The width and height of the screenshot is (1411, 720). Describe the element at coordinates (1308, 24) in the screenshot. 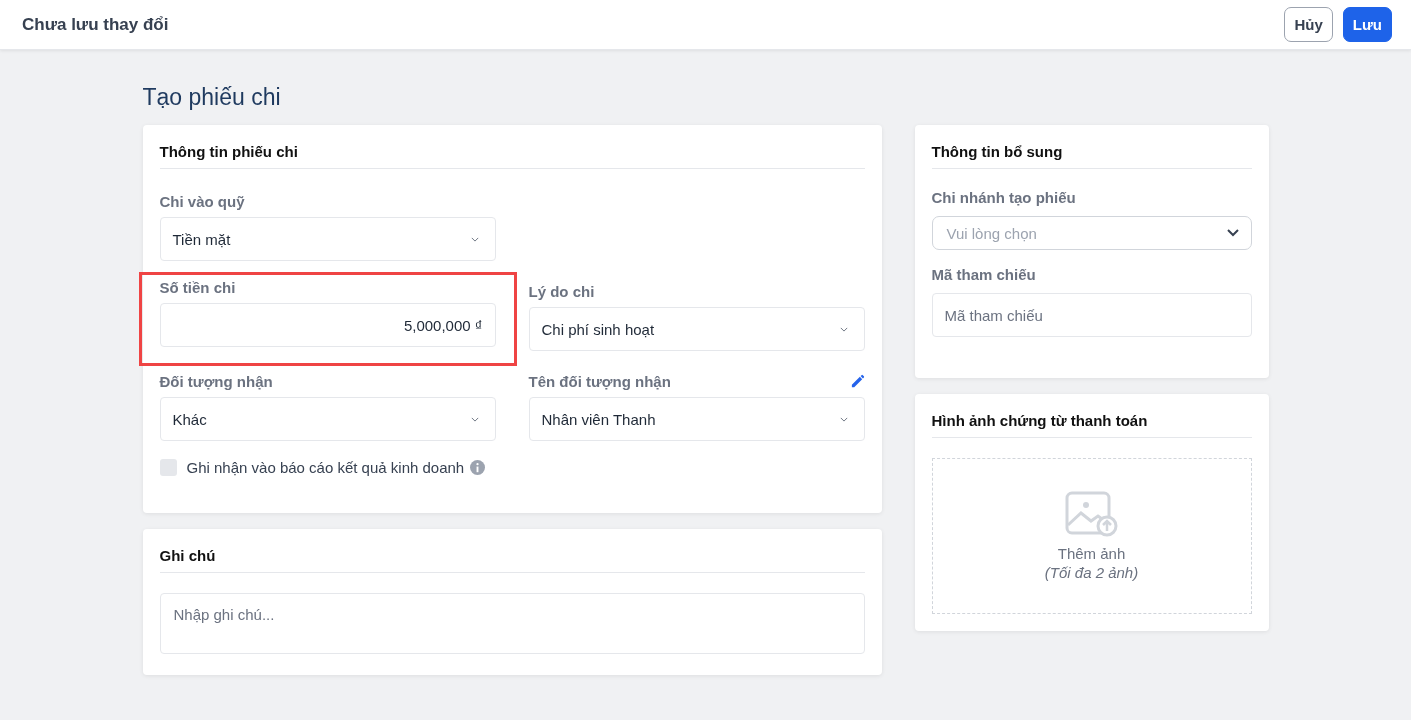

I see `cancel-button: Hủy` at that location.